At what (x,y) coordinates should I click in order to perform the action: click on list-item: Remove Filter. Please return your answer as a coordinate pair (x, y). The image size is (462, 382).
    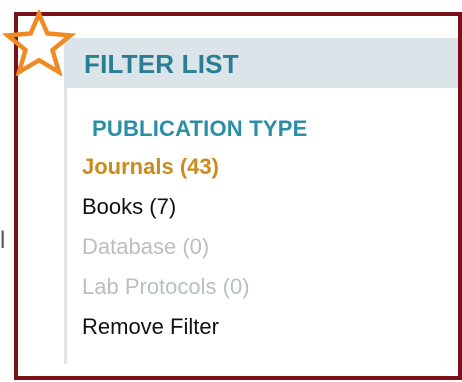
    Looking at the image, I should click on (166, 334).